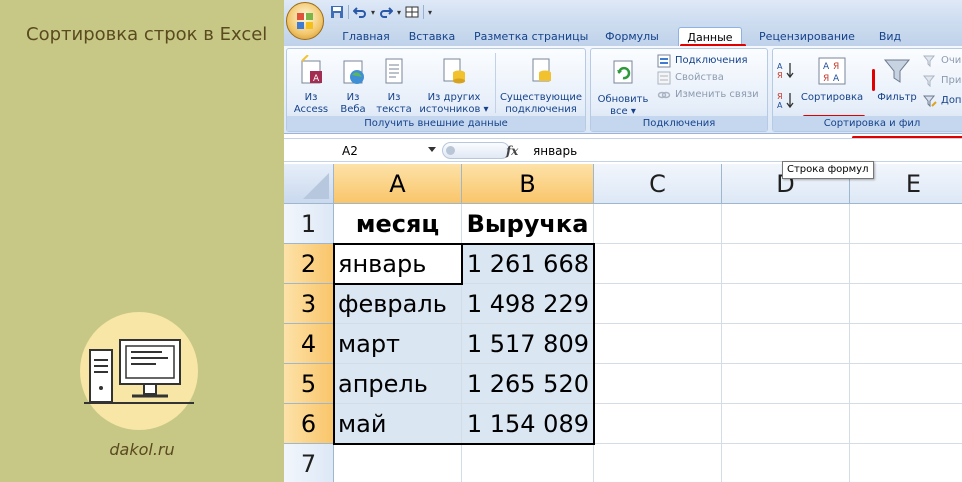  I want to click on formula-bar-splitter, so click(476, 150).